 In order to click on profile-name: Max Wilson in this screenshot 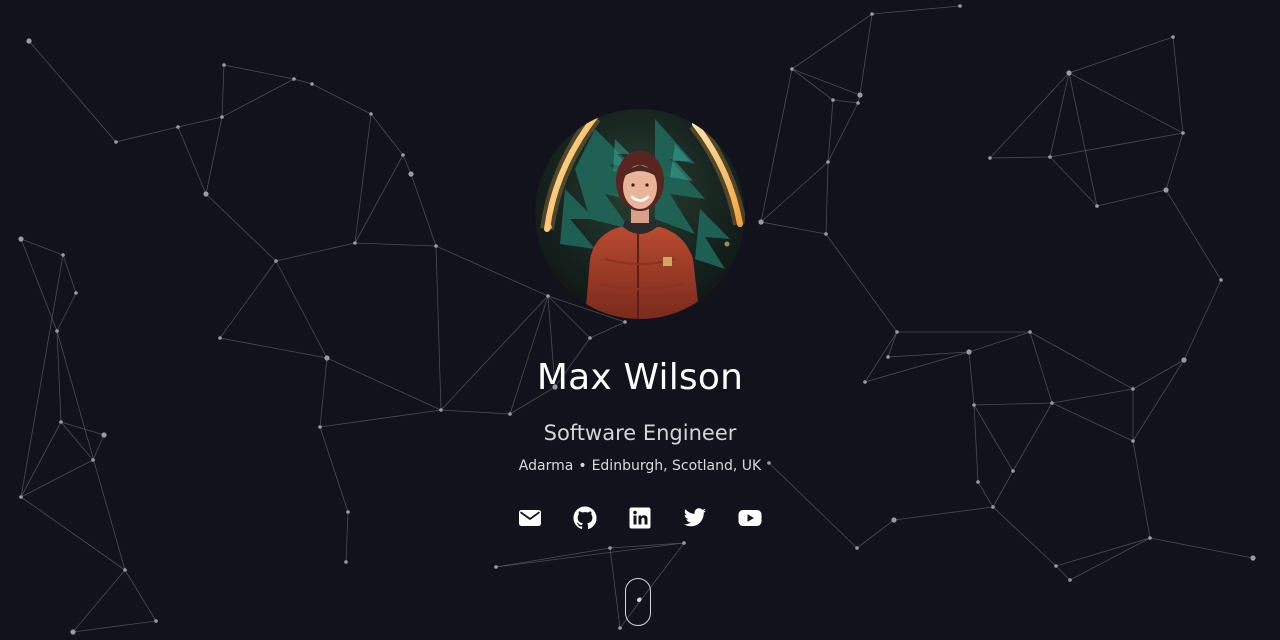, I will do `click(640, 377)`.